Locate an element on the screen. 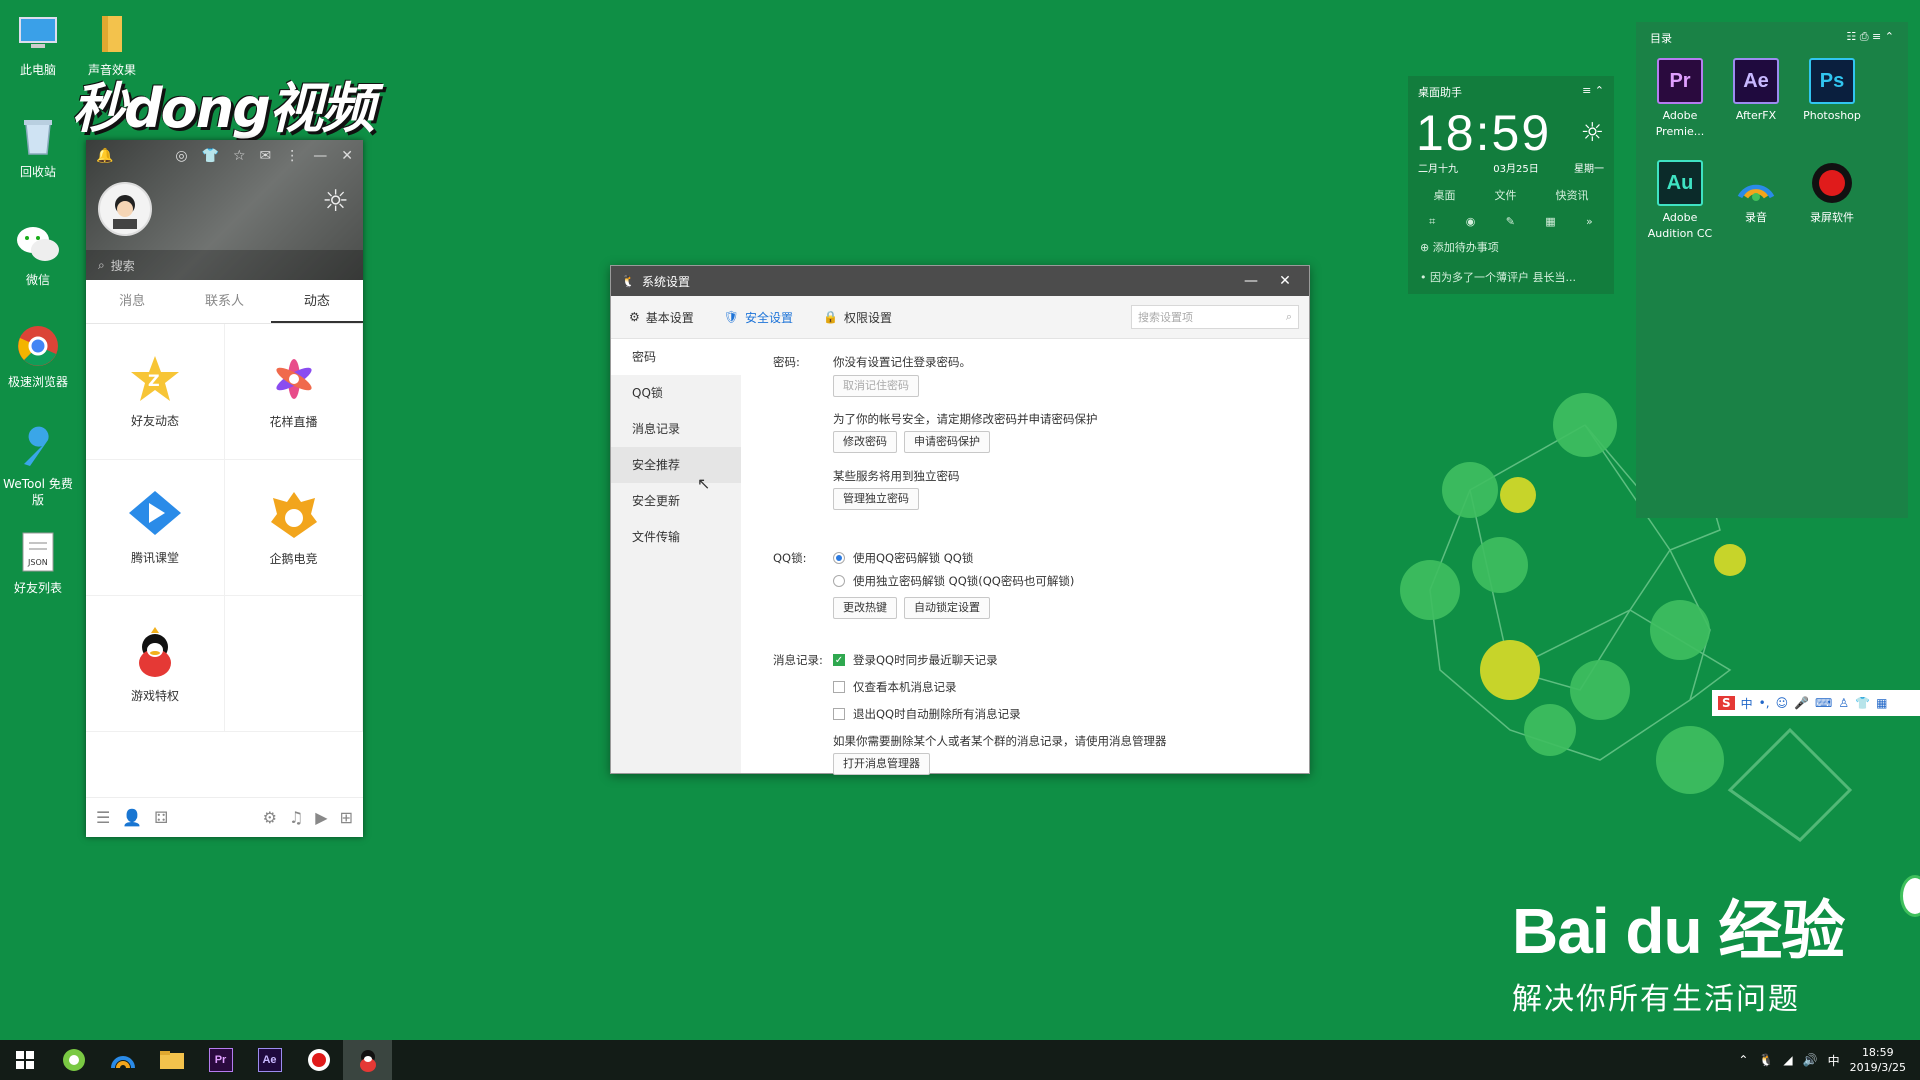  volume-icon: 🔊 is located at coordinates (1810, 1060).